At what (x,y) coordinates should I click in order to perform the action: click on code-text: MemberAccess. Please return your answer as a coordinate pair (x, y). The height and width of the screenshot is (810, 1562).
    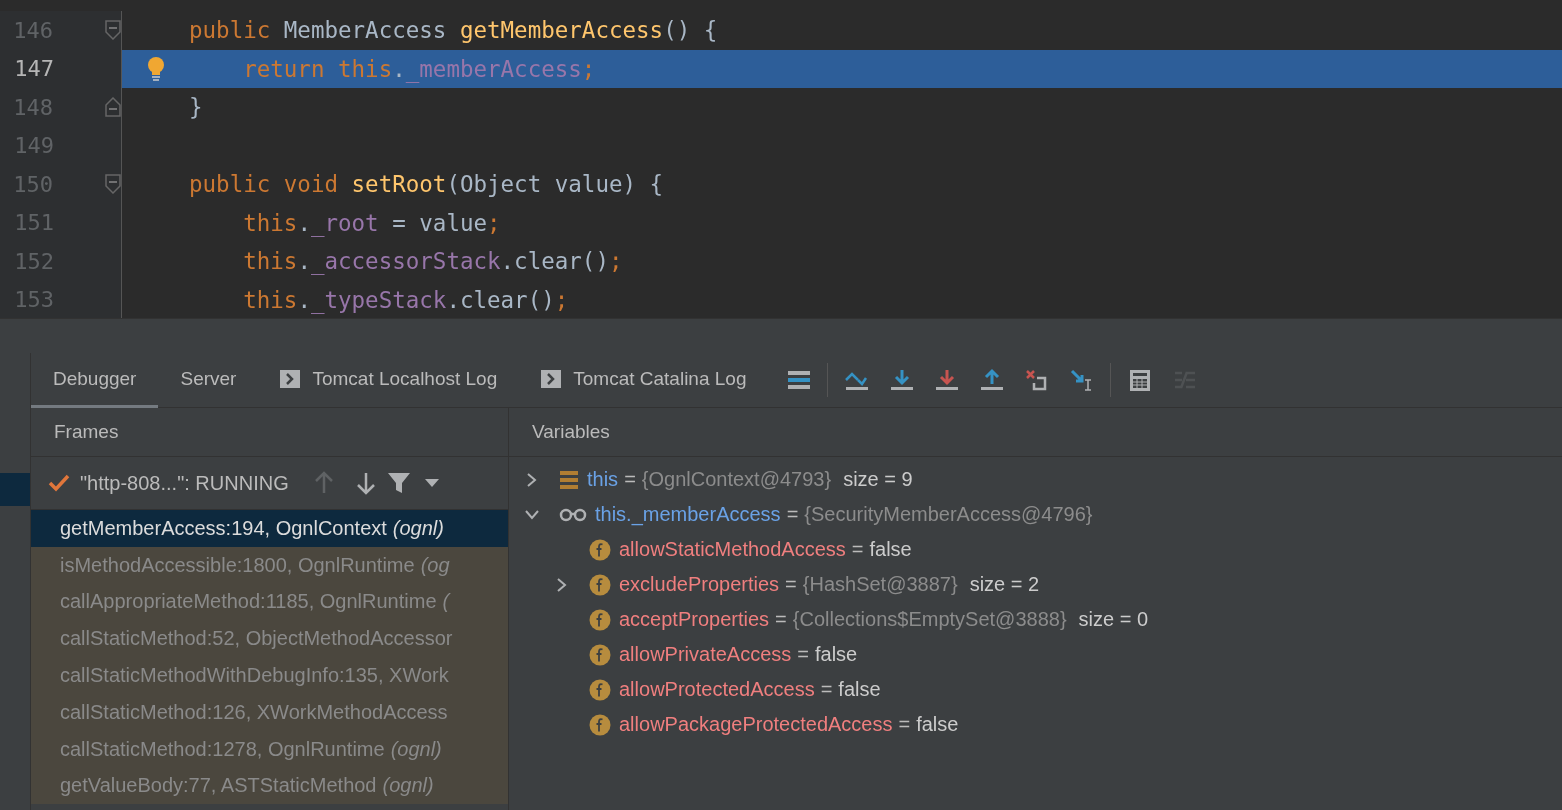
    Looking at the image, I should click on (365, 30).